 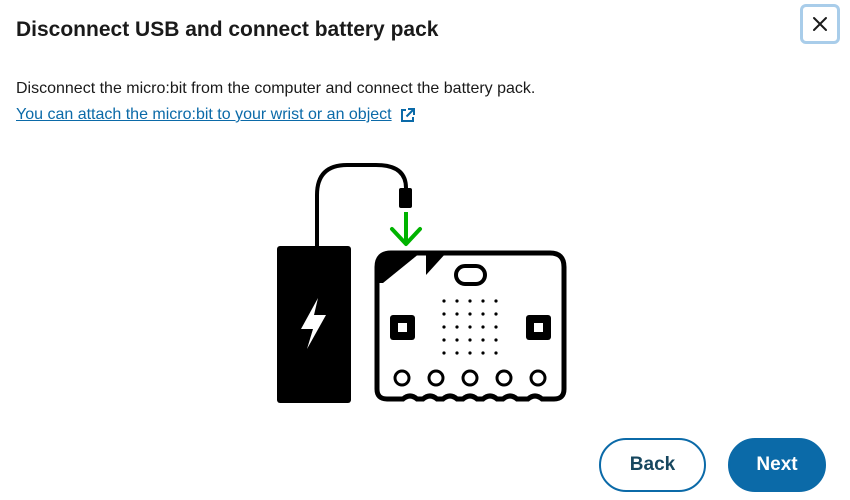 I want to click on next-button: Next, so click(x=777, y=465).